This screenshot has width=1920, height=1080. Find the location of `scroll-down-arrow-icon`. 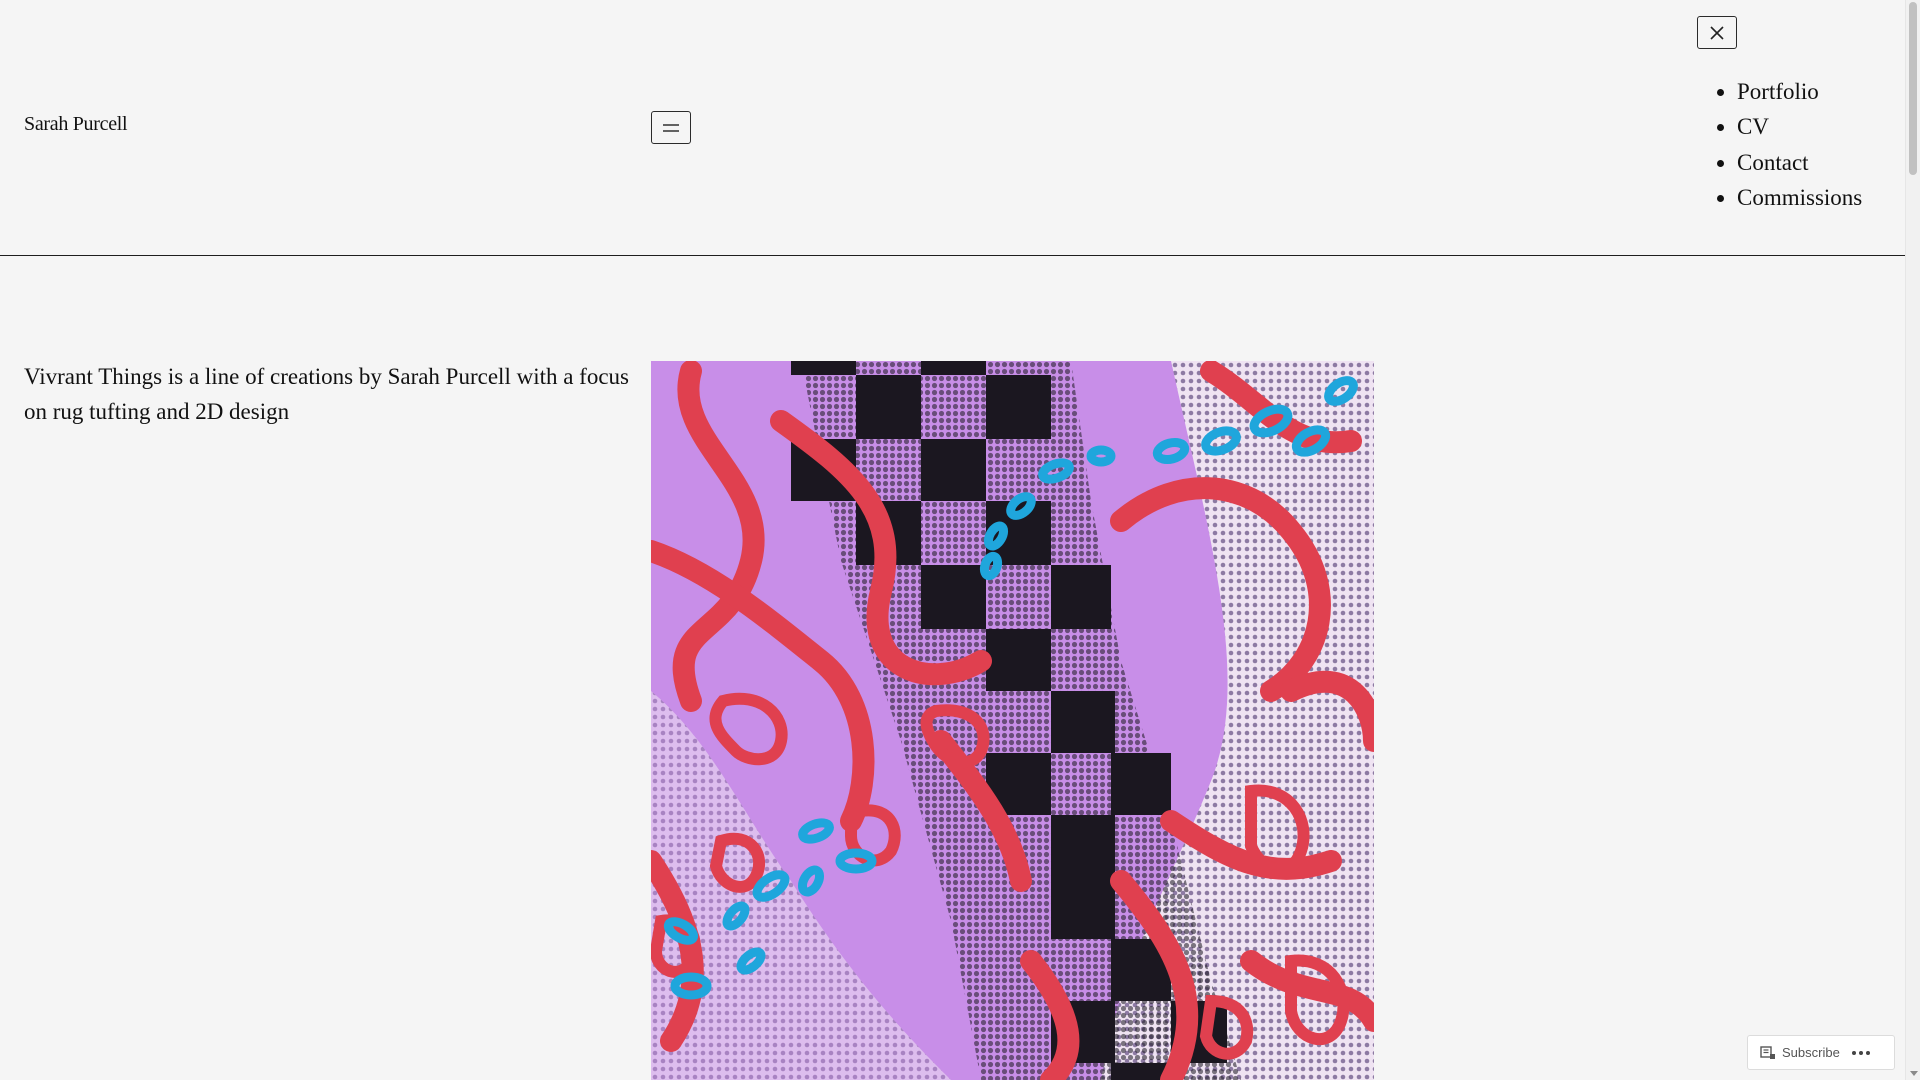

scroll-down-arrow-icon is located at coordinates (1914, 1073).